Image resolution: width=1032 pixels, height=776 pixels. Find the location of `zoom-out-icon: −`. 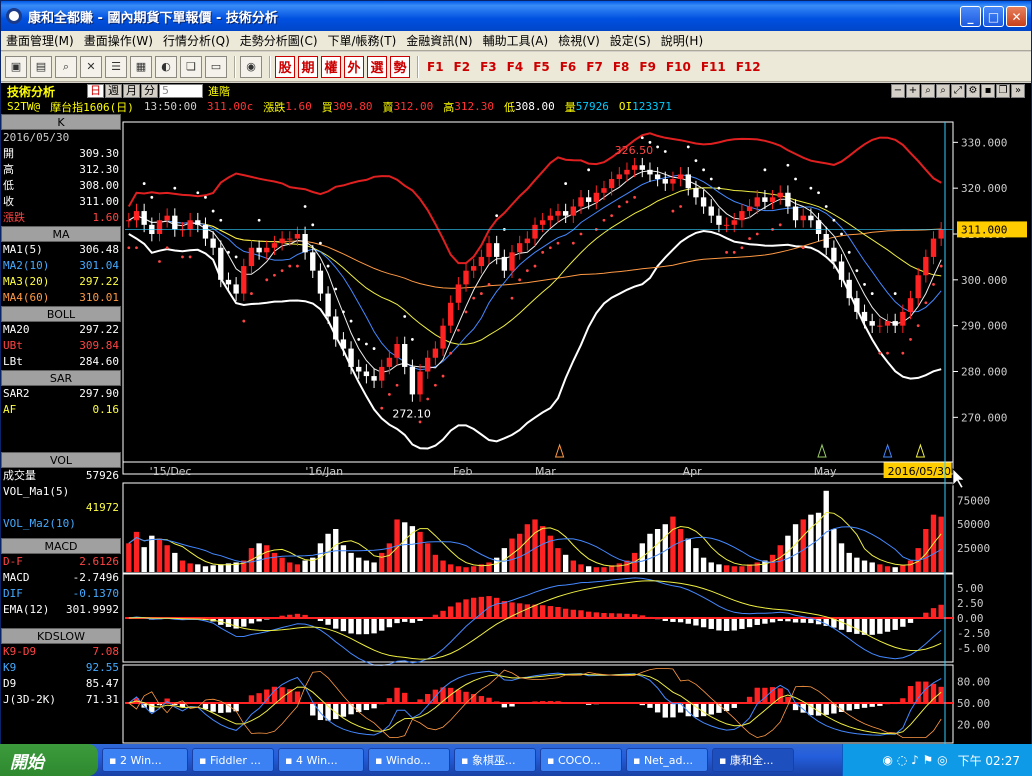

zoom-out-icon: − is located at coordinates (898, 91).